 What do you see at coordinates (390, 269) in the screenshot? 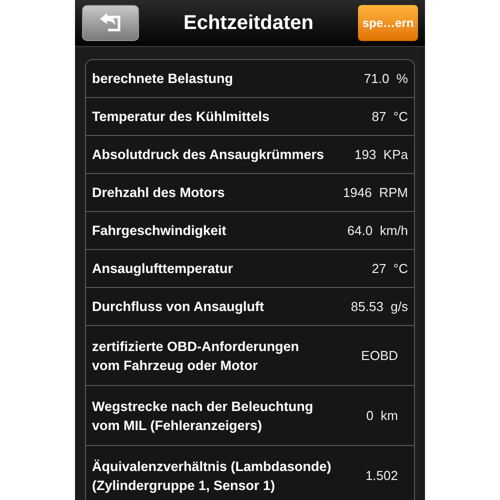
I see `parameter-value: 27 °C` at bounding box center [390, 269].